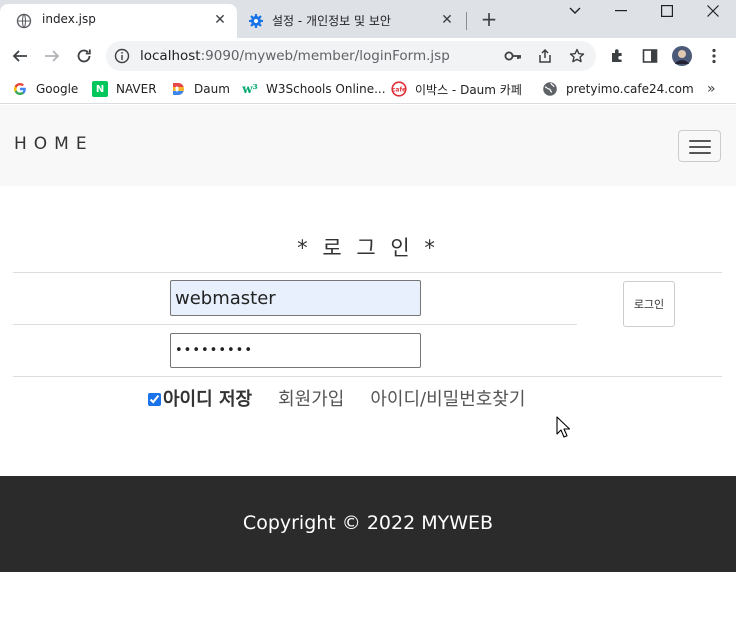 The image size is (736, 636). I want to click on svg-text: cafe, so click(399, 90).